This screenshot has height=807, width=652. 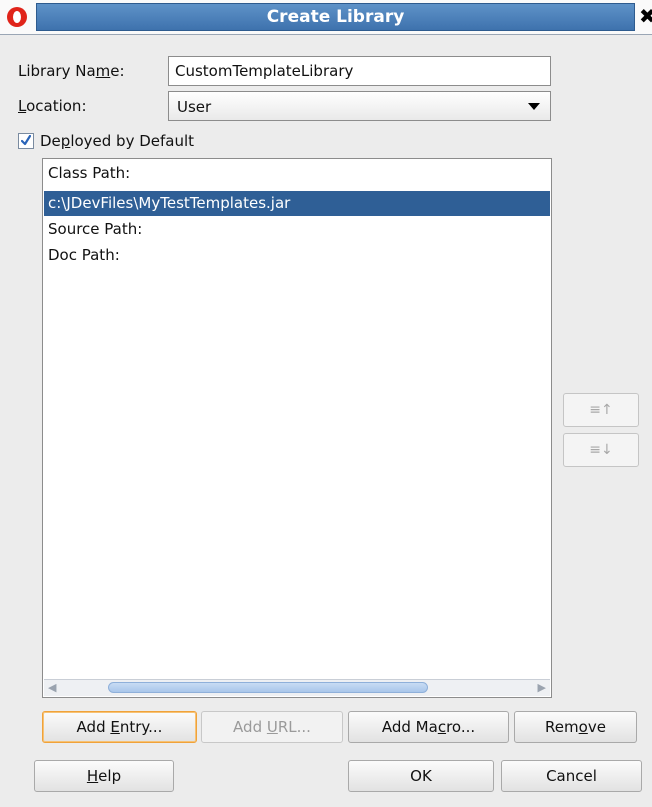 I want to click on scrollbar-thumb, so click(x=268, y=687).